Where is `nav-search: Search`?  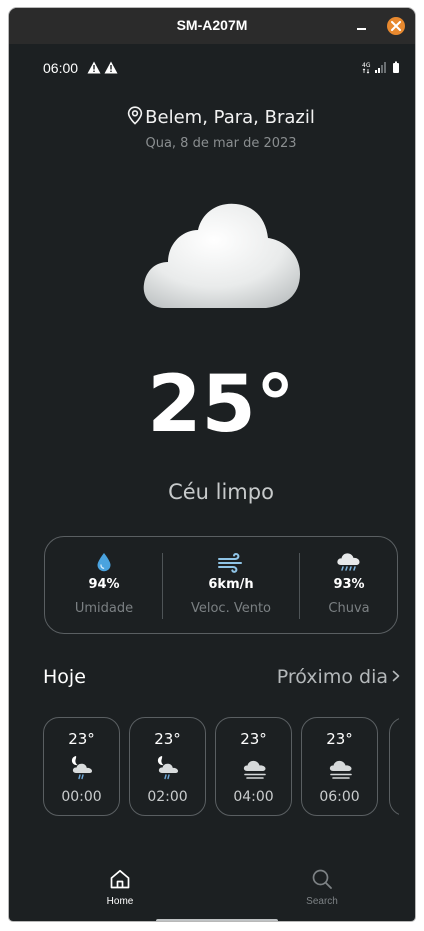 nav-search: Search is located at coordinates (322, 887).